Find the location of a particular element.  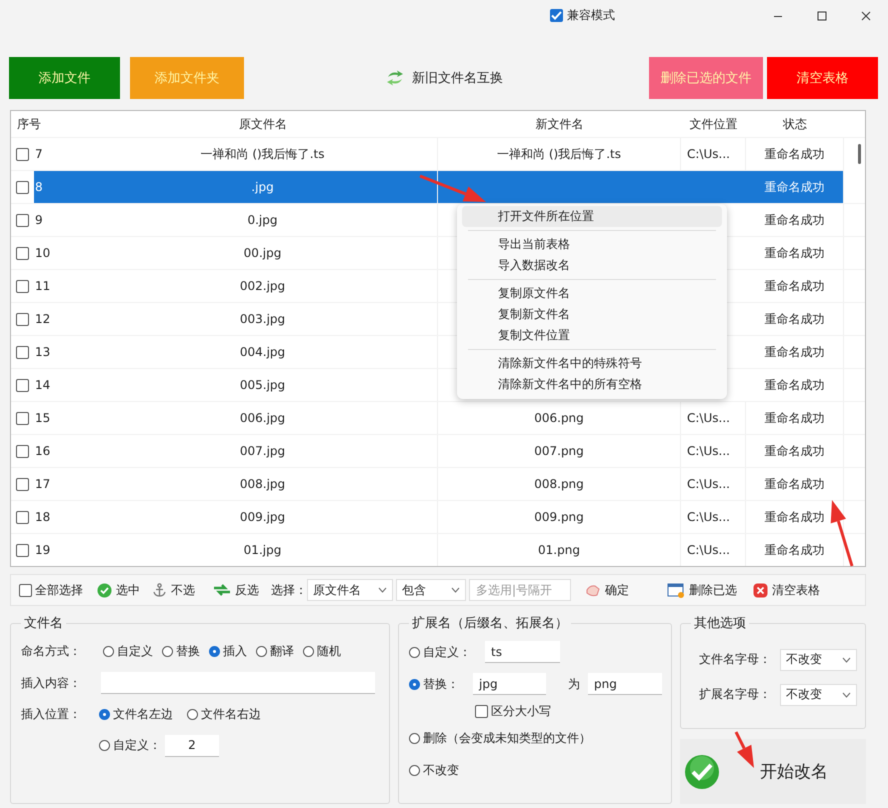

replace-field: png is located at coordinates (625, 684).